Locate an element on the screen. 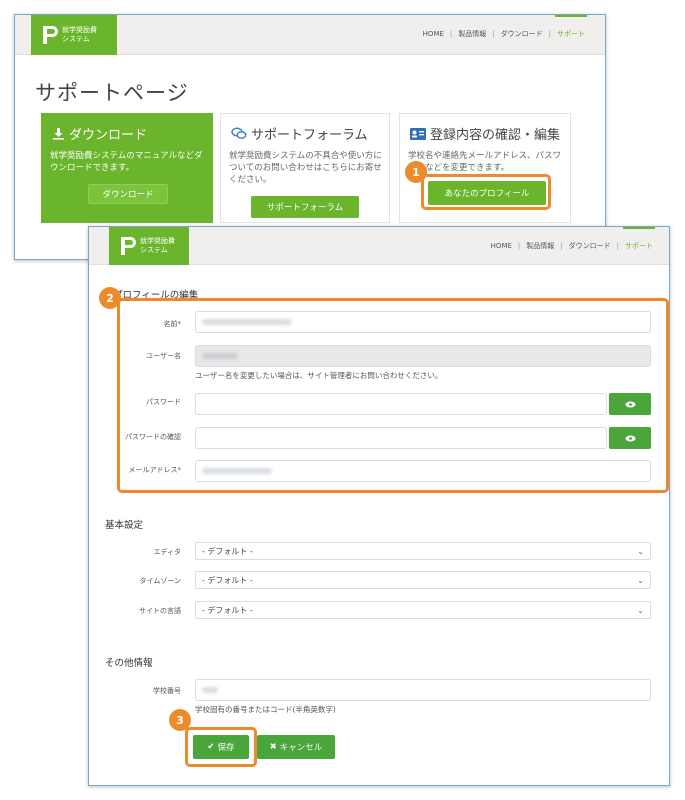  editor-label: エディタ is located at coordinates (167, 552).